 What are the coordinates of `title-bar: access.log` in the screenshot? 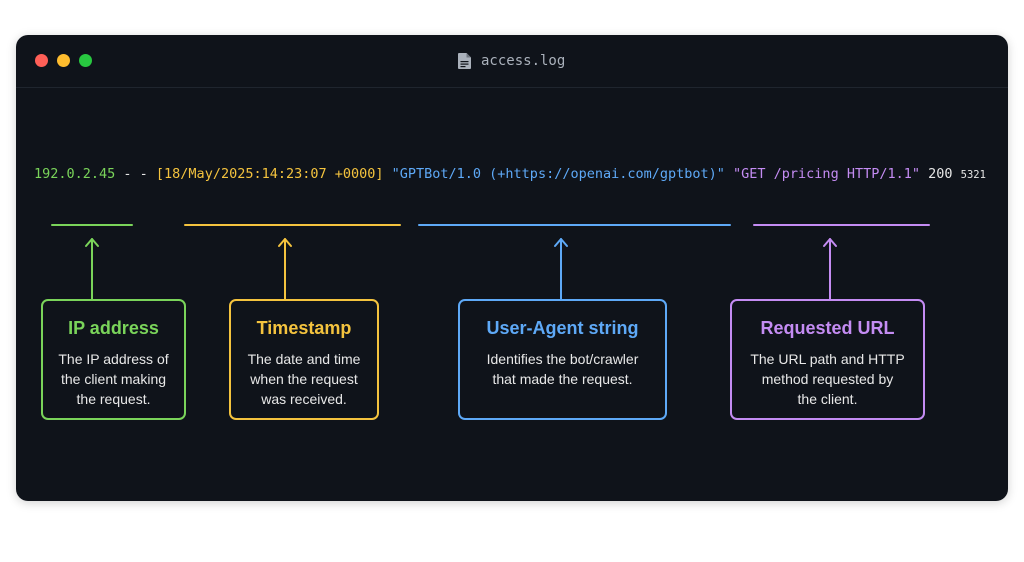 It's located at (512, 61).